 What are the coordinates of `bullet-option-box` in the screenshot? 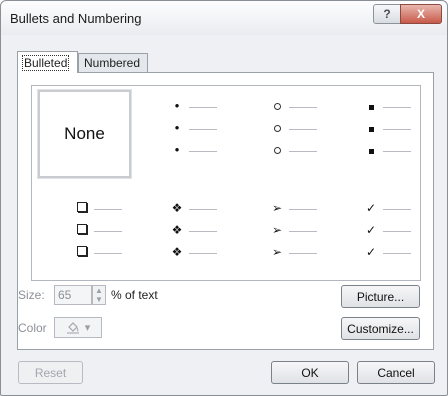 It's located at (105, 231).